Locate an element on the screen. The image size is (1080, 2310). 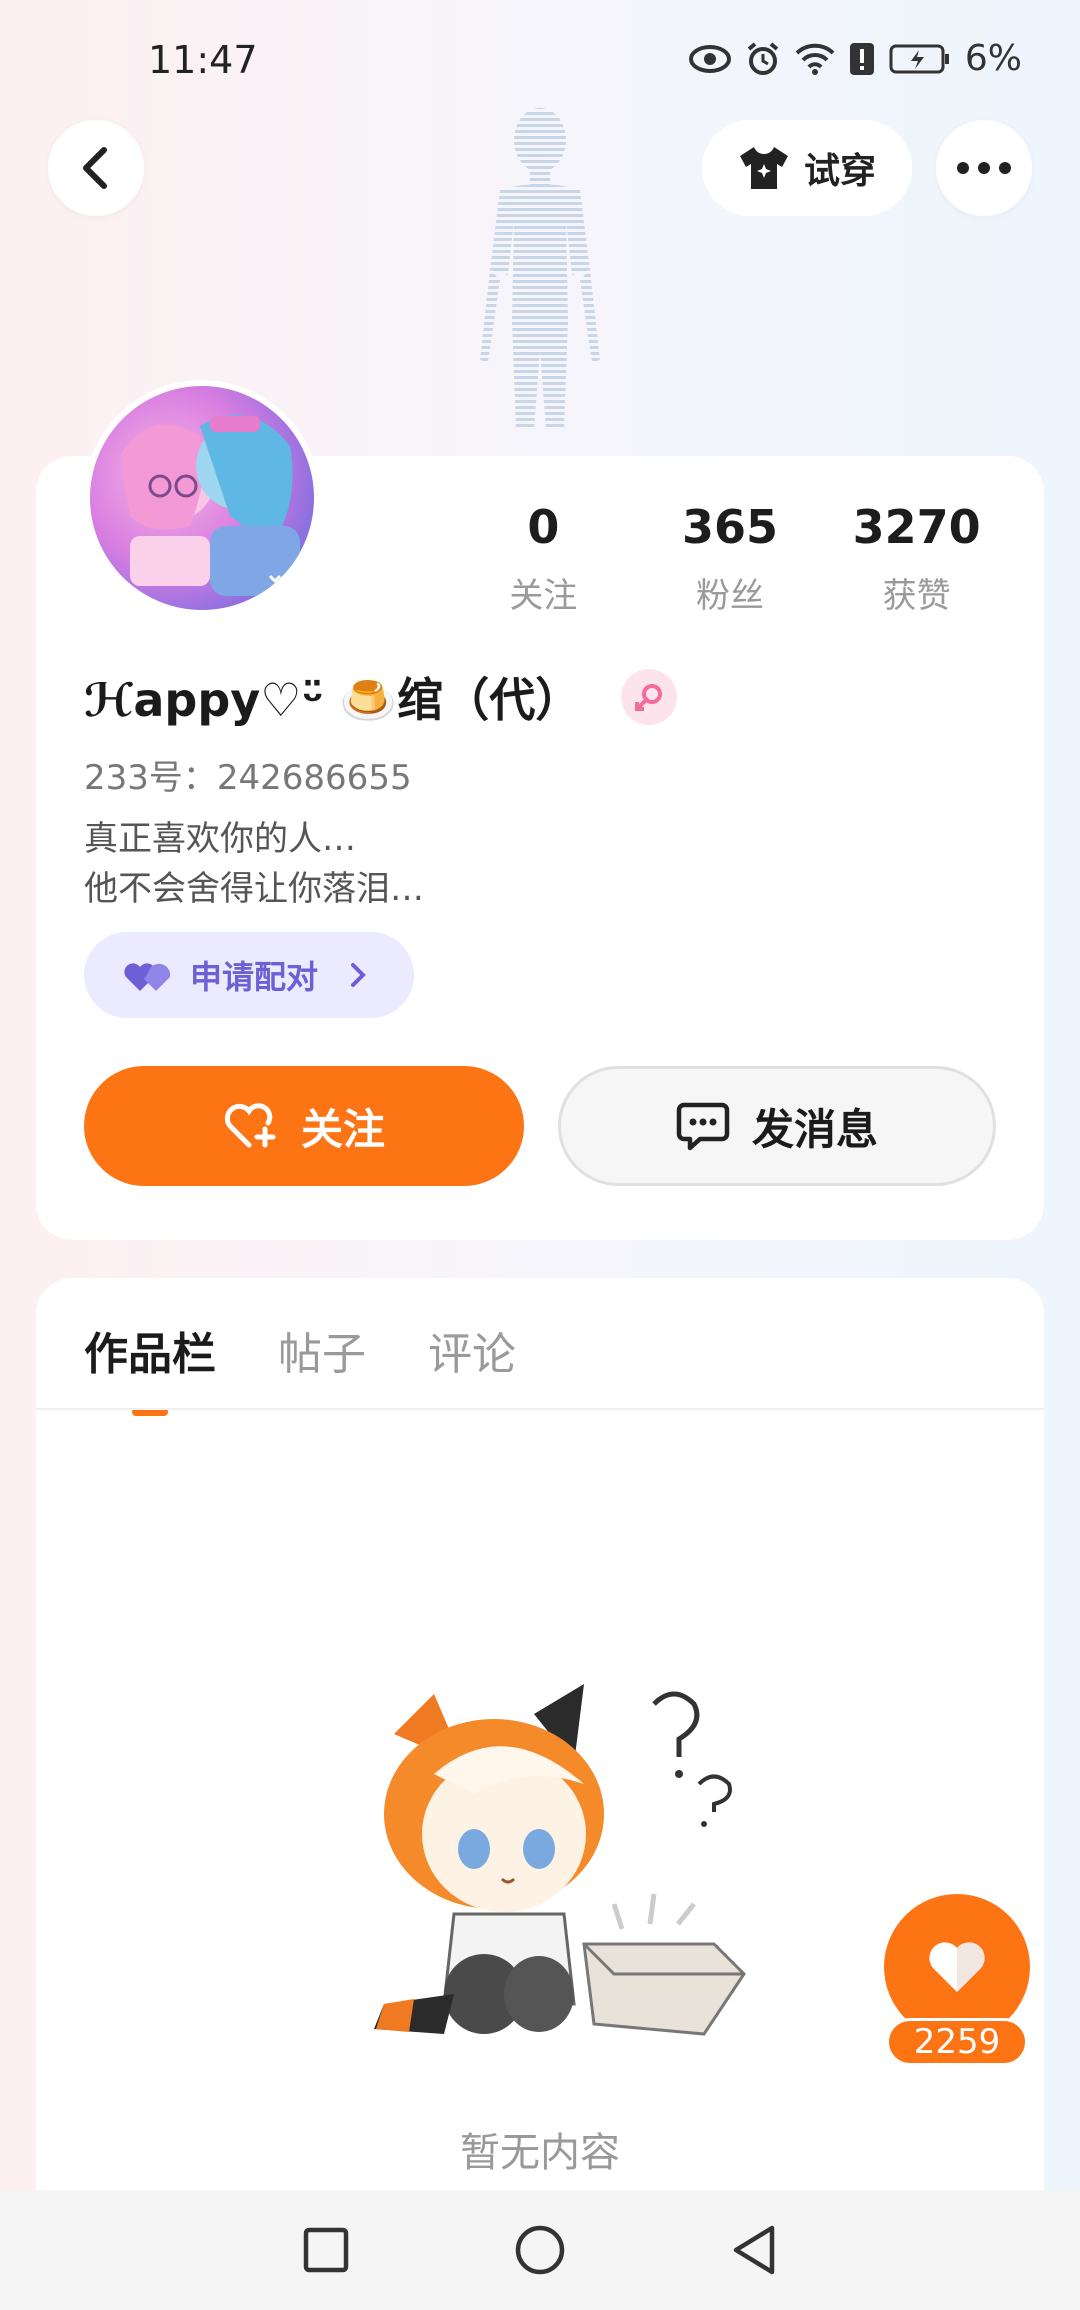
more-button is located at coordinates (984, 168).